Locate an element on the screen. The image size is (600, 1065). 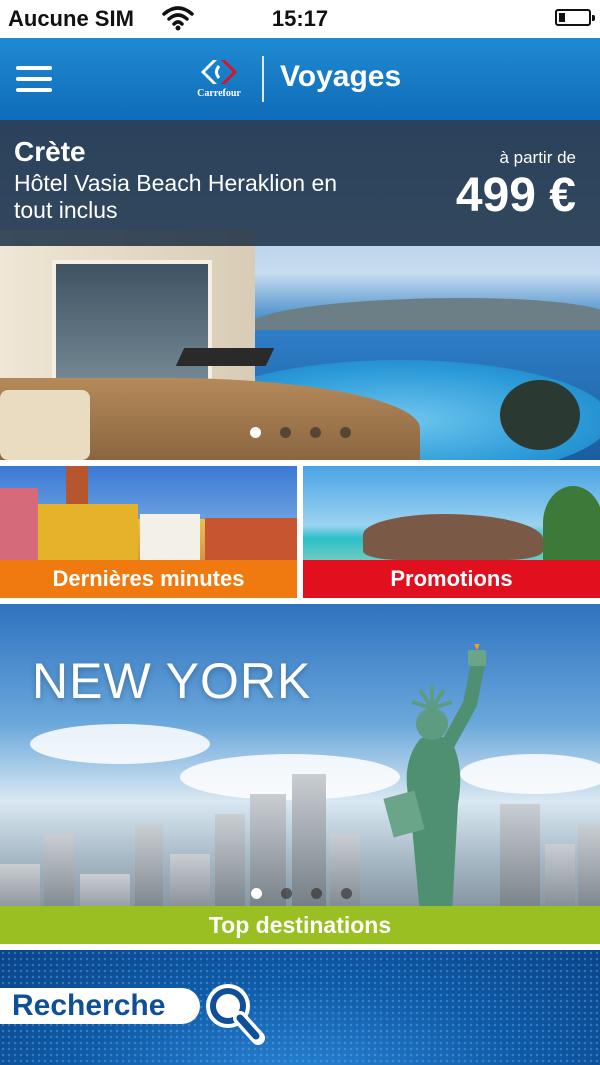
search-banner: Recherche is located at coordinates (300, 1007).